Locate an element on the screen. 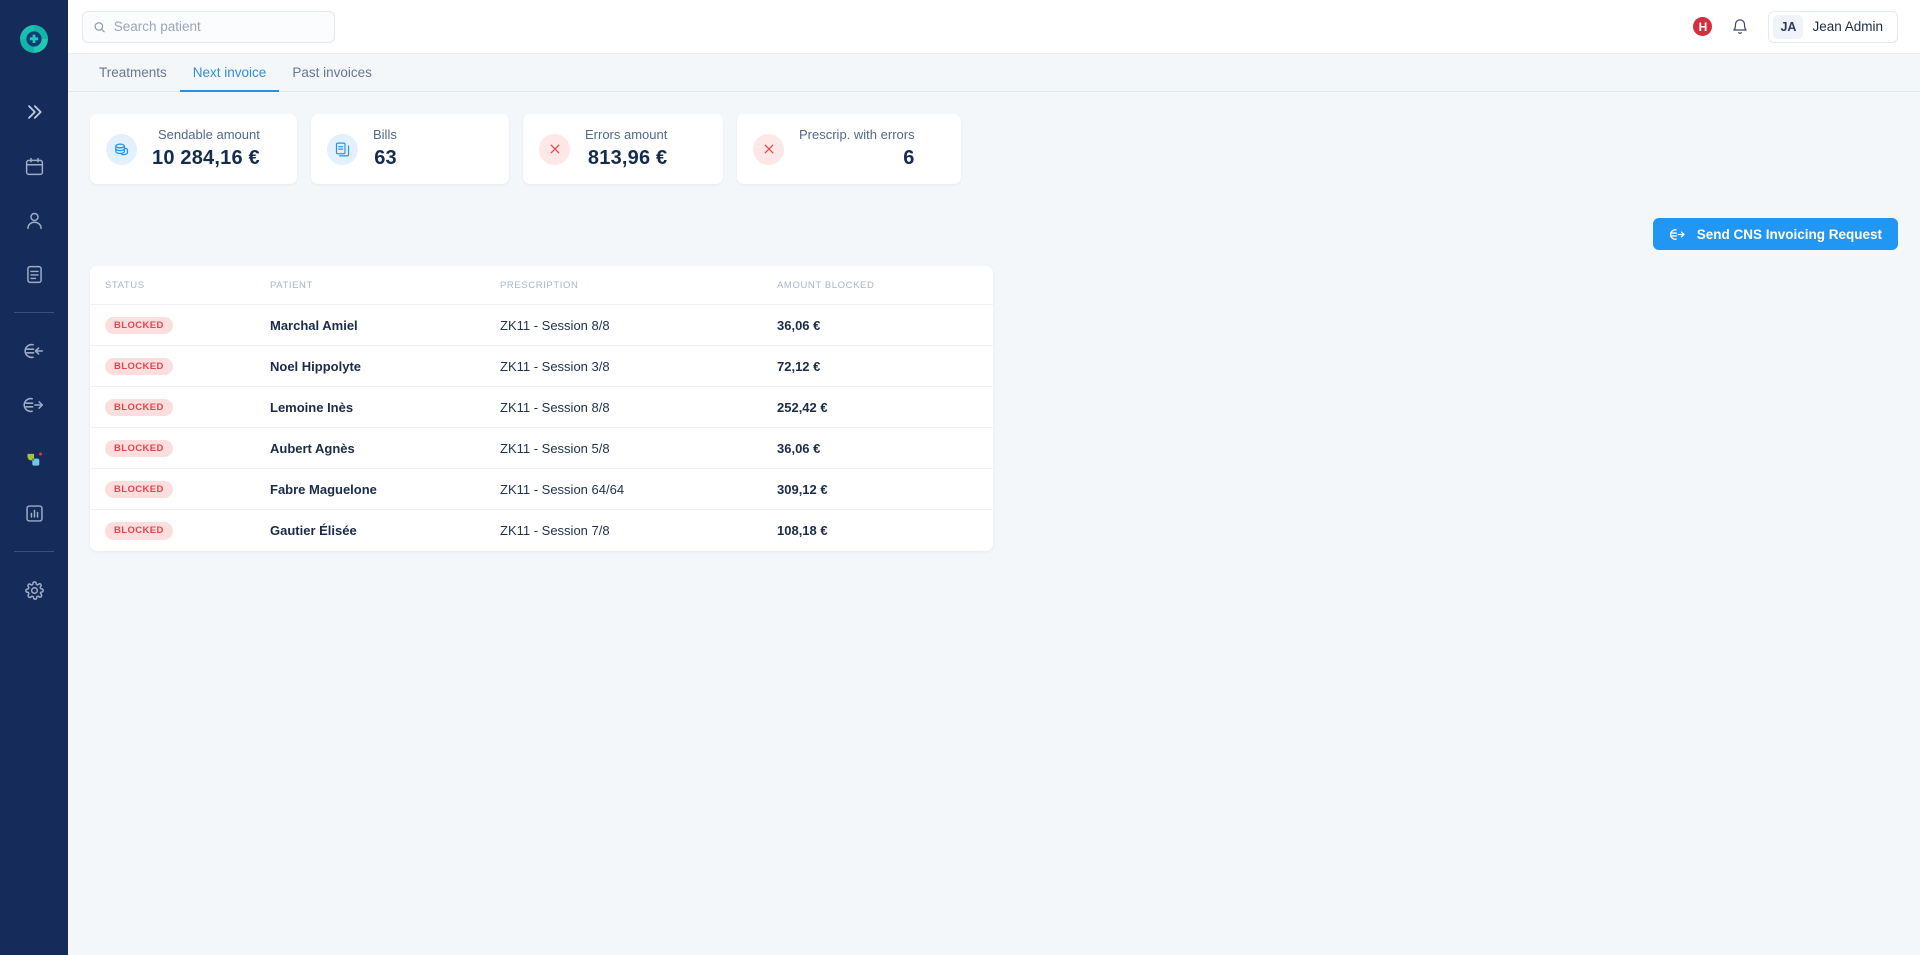 This screenshot has height=955, width=1920. sidebar-item-settings is located at coordinates (34, 590).